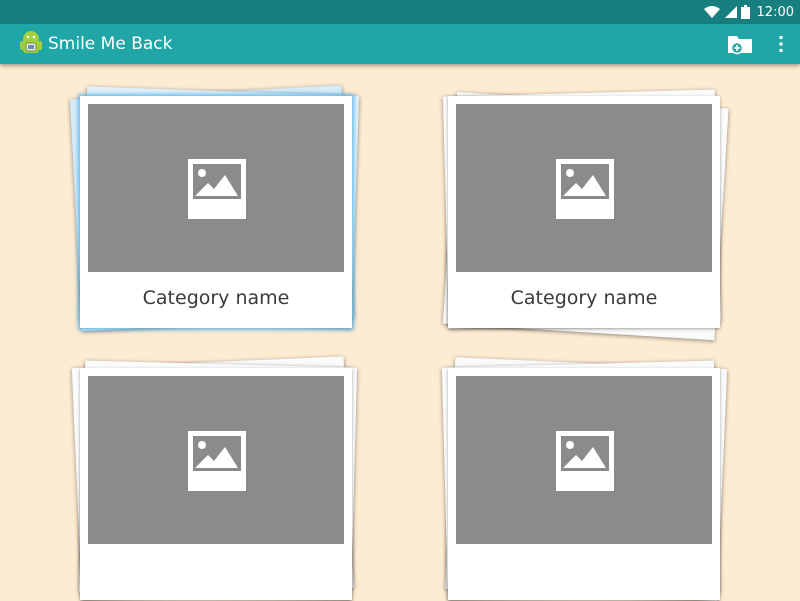 The height and width of the screenshot is (601, 800). I want to click on android-app-logo, so click(31, 42).